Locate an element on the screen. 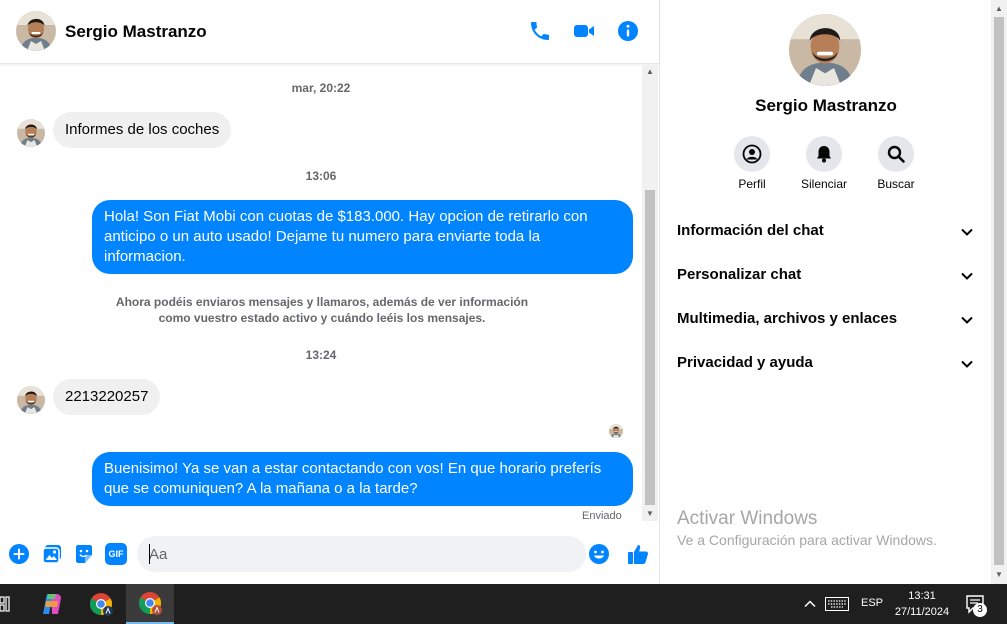  copilot-icon is located at coordinates (52, 604).